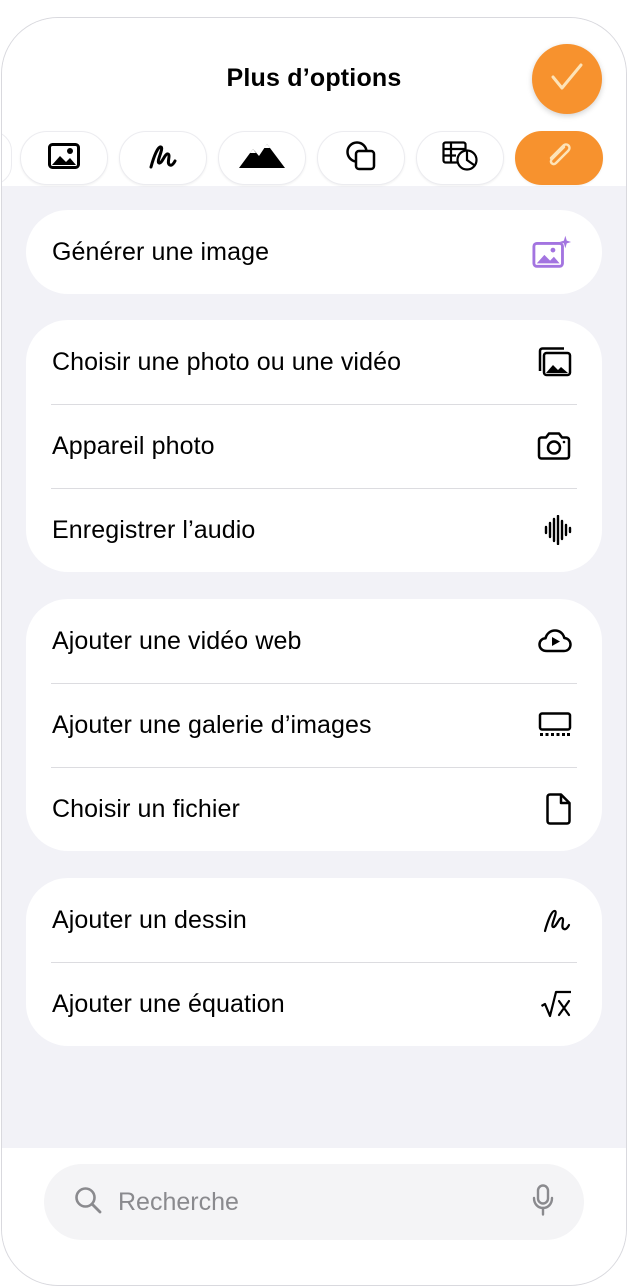  I want to click on toolbar-item-drawing, so click(163, 158).